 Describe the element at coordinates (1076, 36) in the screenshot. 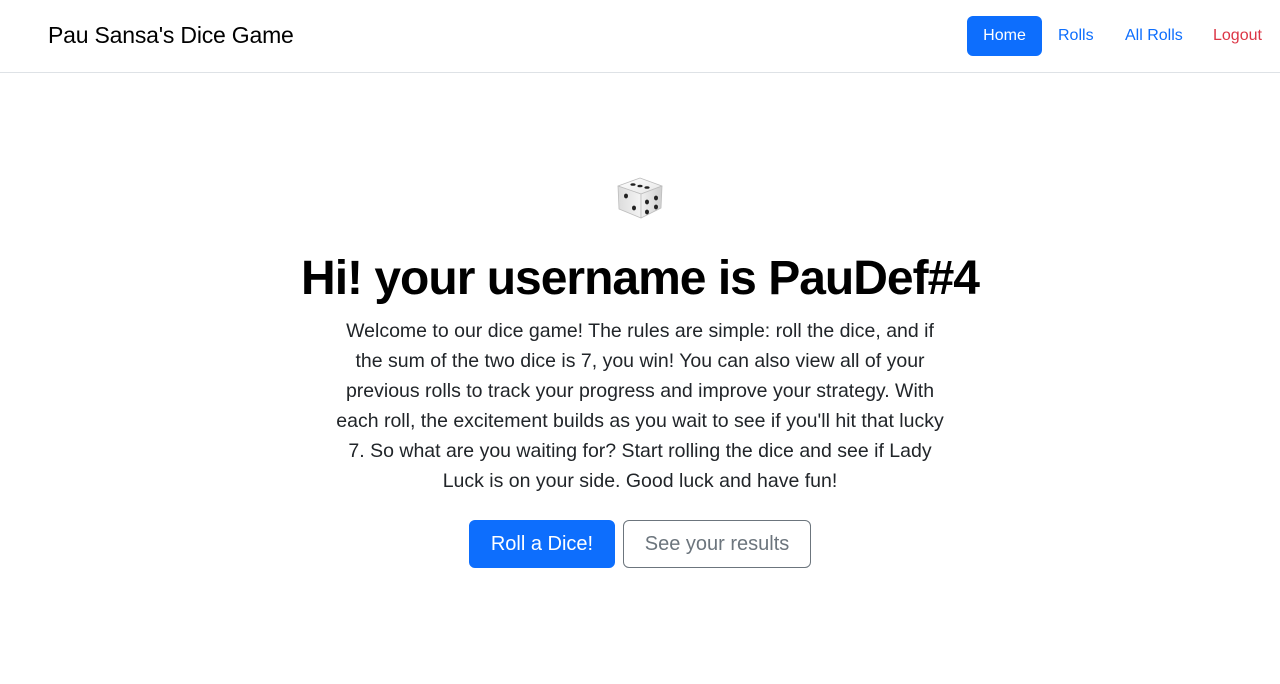

I see `nav-rolls-link: Rolls` at that location.